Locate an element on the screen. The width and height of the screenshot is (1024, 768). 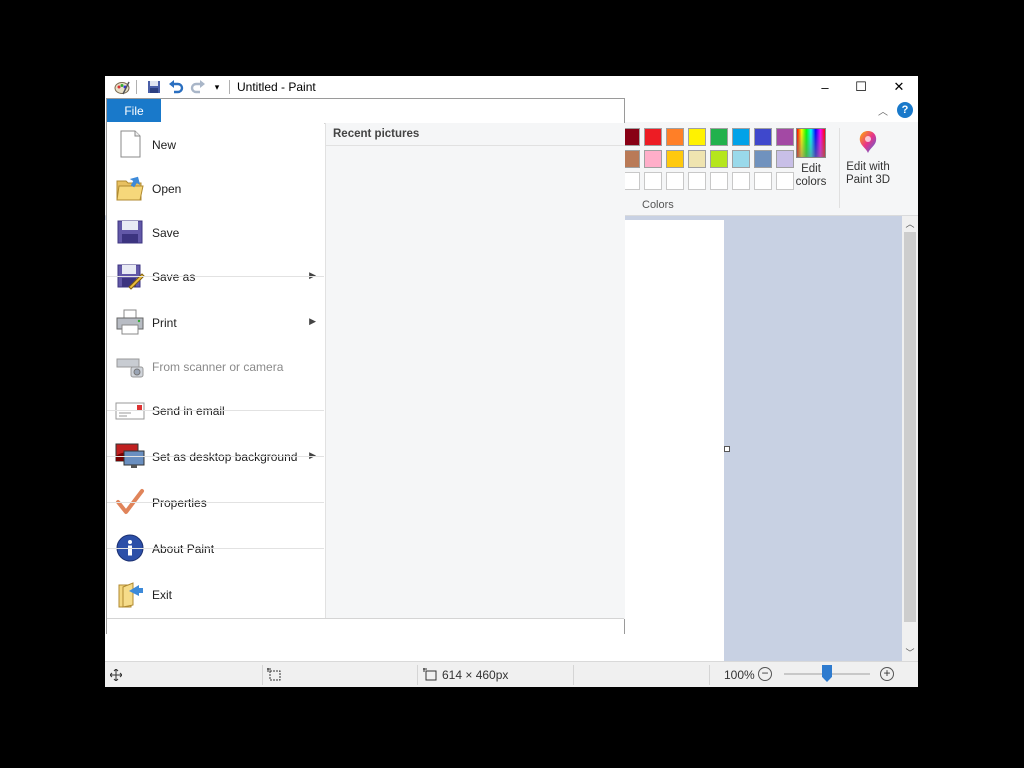
file-tab: File is located at coordinates (134, 110).